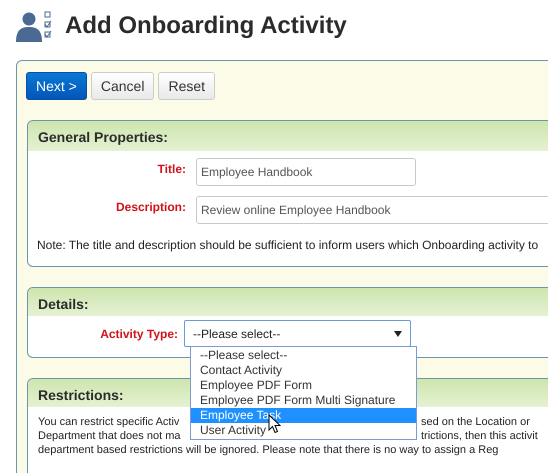 This screenshot has width=548, height=473. Describe the element at coordinates (288, 245) in the screenshot. I see `note-text: Note: The title and description should be sufficient to inform users which Onboarding activity to` at that location.